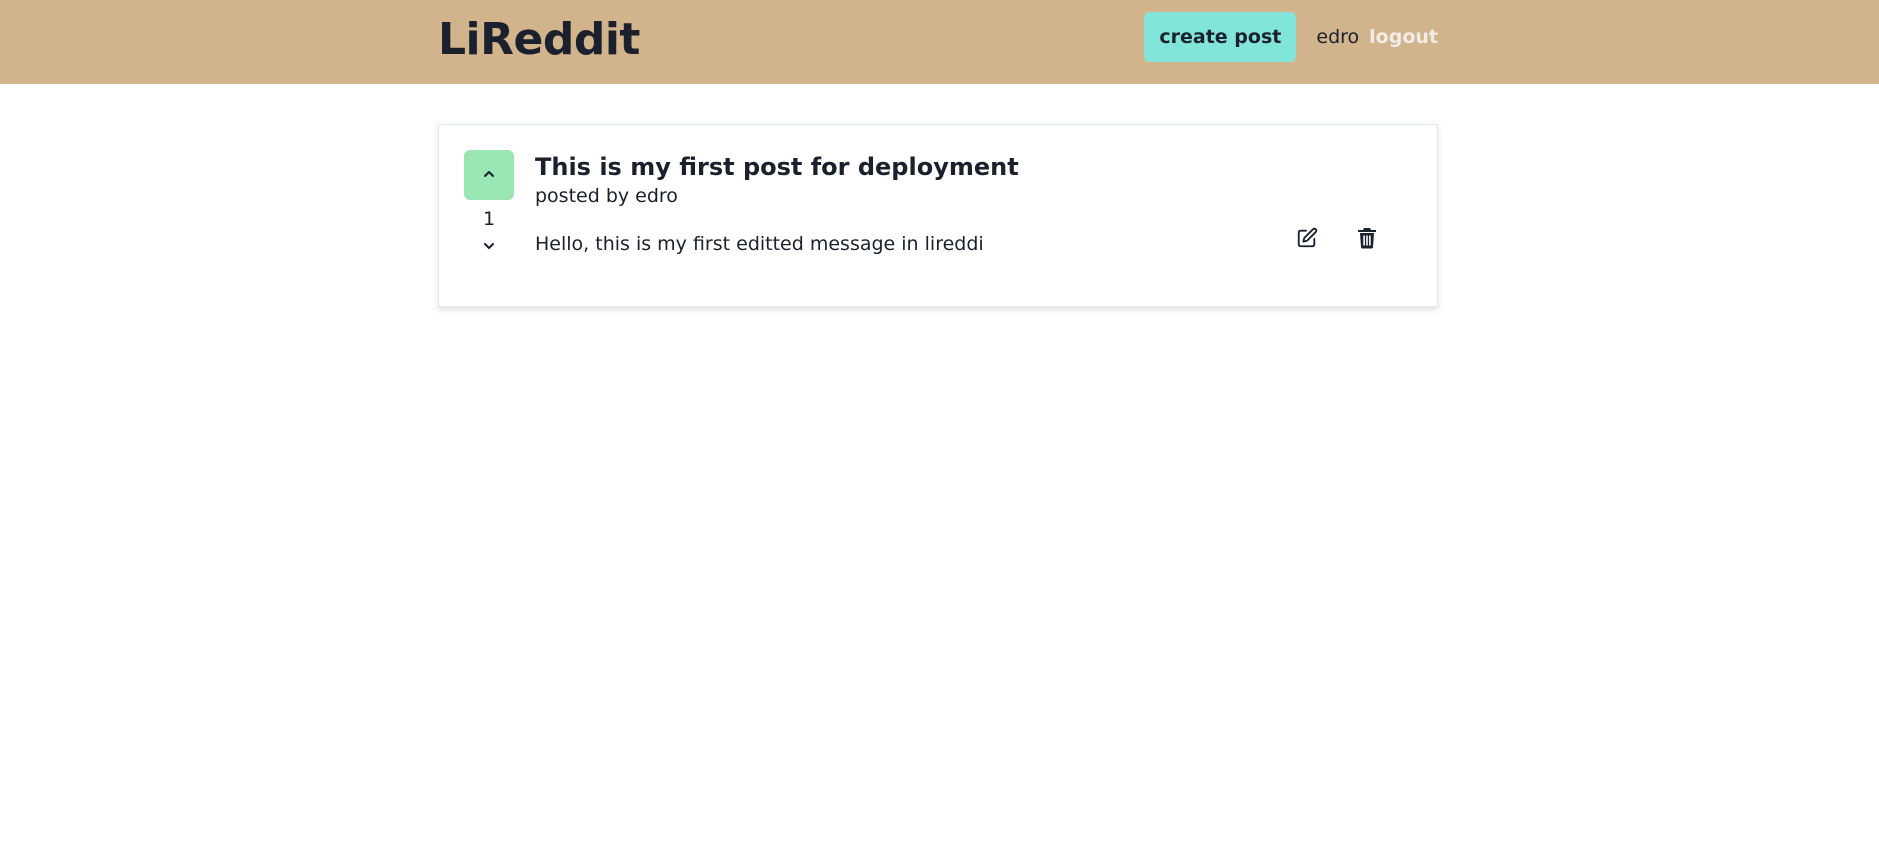  What do you see at coordinates (1403, 37) in the screenshot?
I see `logout-button: logout` at bounding box center [1403, 37].